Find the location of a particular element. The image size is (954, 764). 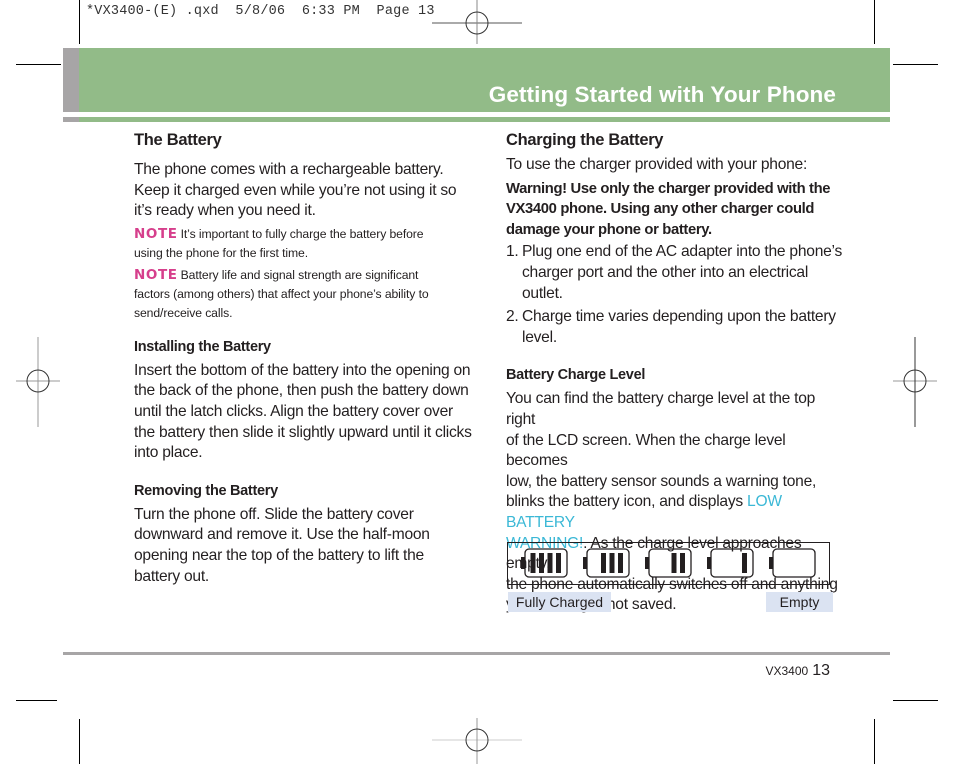

text-span: blinks the battery icon, and displays is located at coordinates (627, 502).